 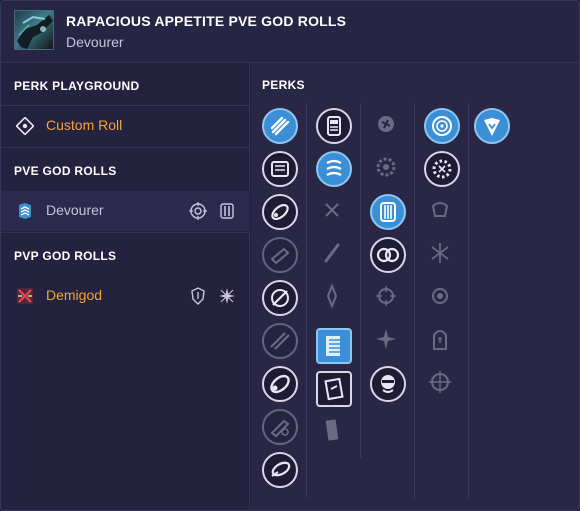 I want to click on perk-helmet-icon, so click(x=442, y=212).